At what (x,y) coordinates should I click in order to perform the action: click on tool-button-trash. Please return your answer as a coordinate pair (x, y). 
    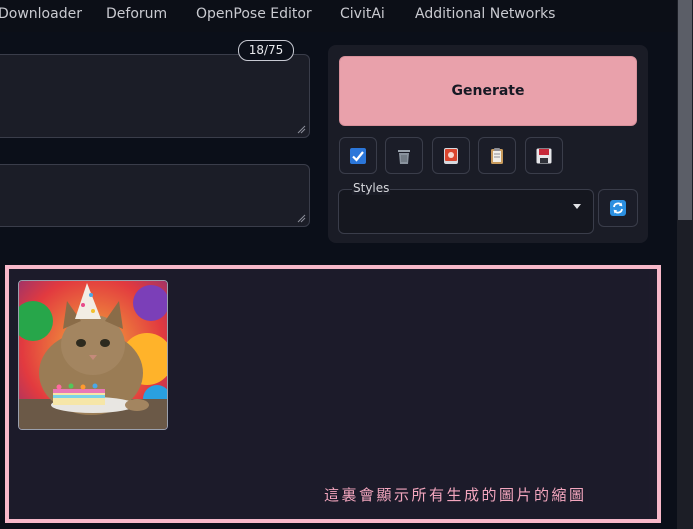
    Looking at the image, I should click on (404, 155).